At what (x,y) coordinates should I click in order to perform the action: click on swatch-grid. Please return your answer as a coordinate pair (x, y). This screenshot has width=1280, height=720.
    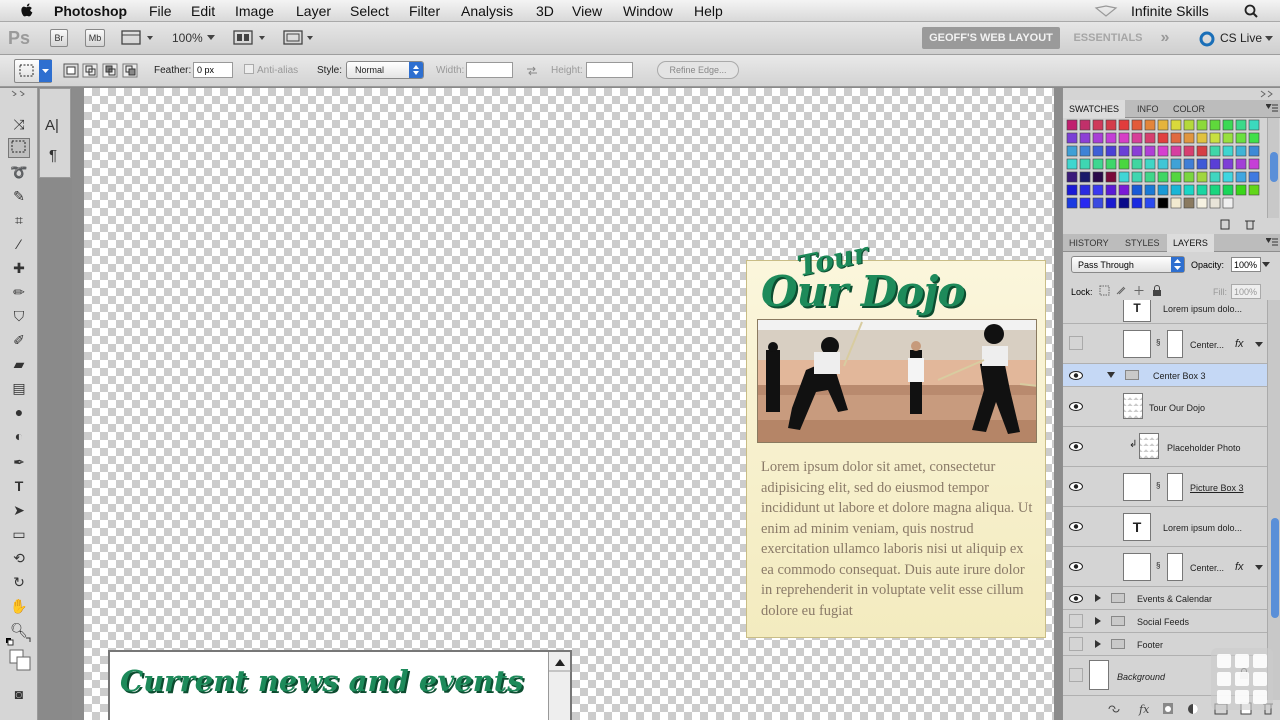
    Looking at the image, I should click on (1163, 166).